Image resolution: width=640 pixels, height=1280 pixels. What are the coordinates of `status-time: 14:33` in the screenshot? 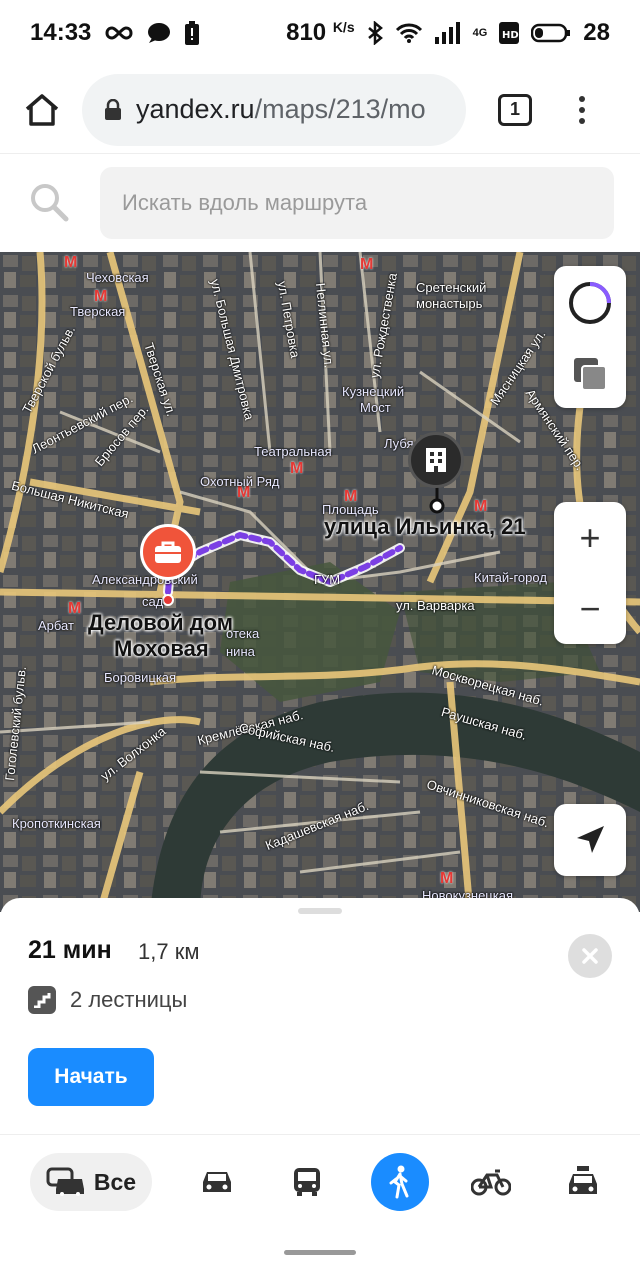 It's located at (61, 32).